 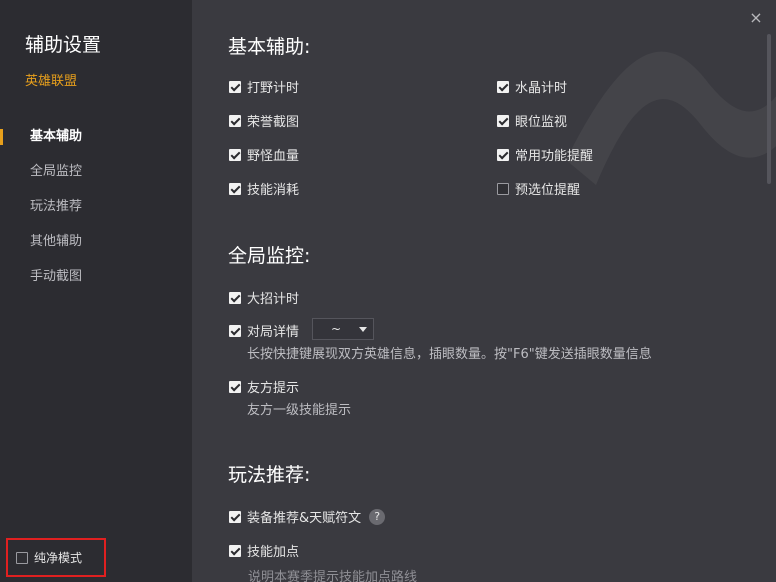 I want to click on option-jungle-timer: 打野计时, so click(x=264, y=86).